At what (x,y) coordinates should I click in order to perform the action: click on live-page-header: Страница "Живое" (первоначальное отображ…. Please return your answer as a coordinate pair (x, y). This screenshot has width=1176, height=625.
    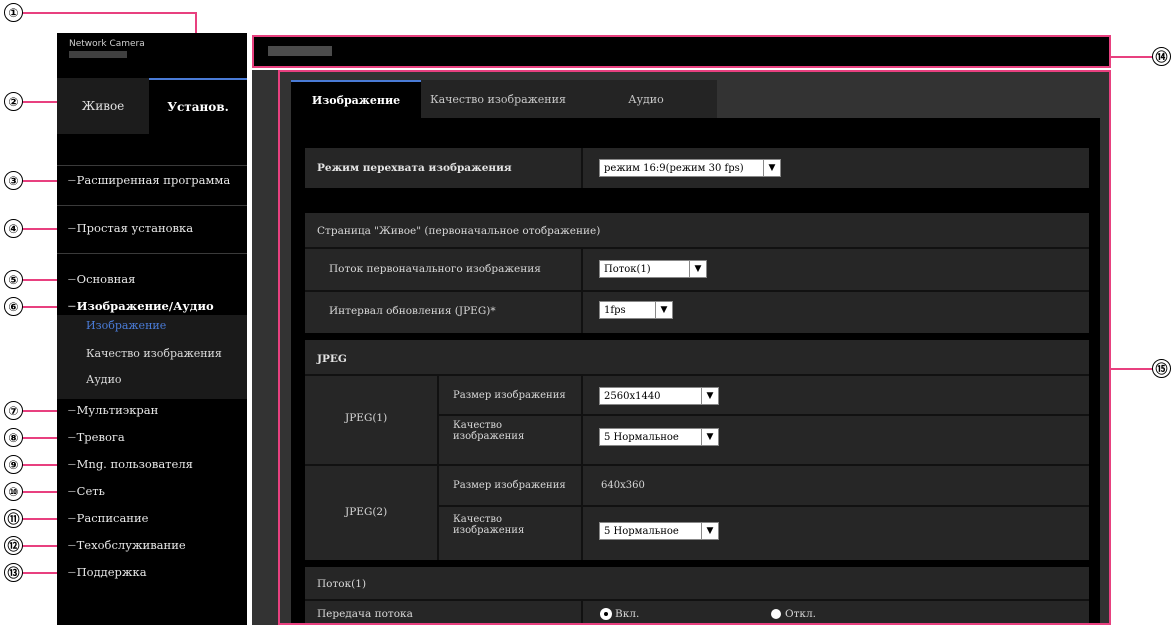
    Looking at the image, I should click on (459, 231).